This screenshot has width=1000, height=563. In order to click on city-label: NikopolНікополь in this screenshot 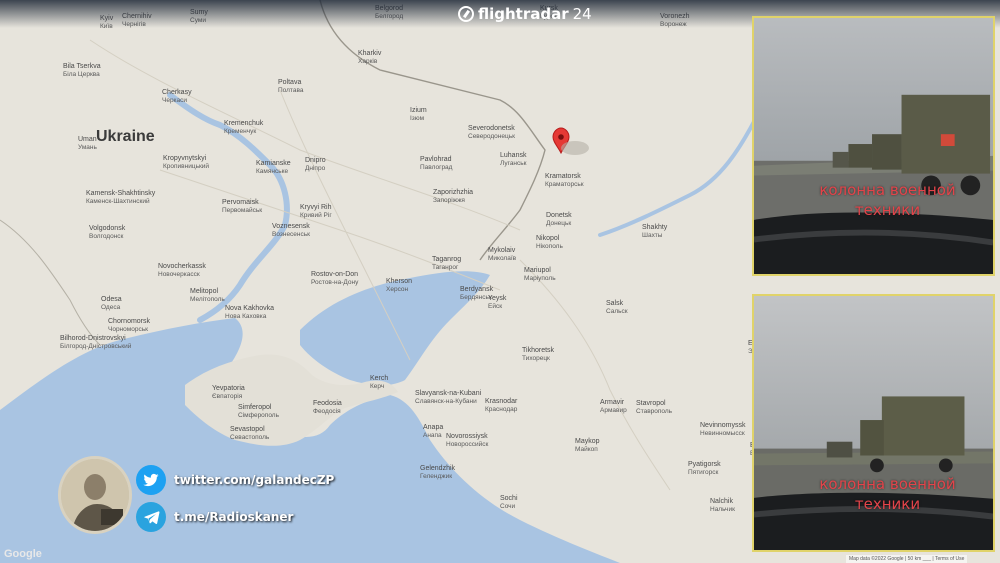, I will do `click(549, 242)`.